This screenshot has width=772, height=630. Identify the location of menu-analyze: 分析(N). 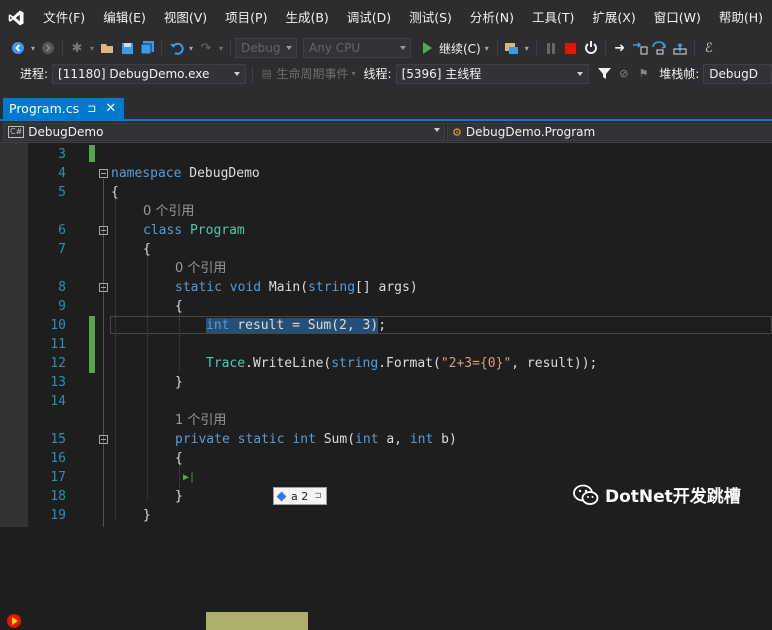
(492, 18).